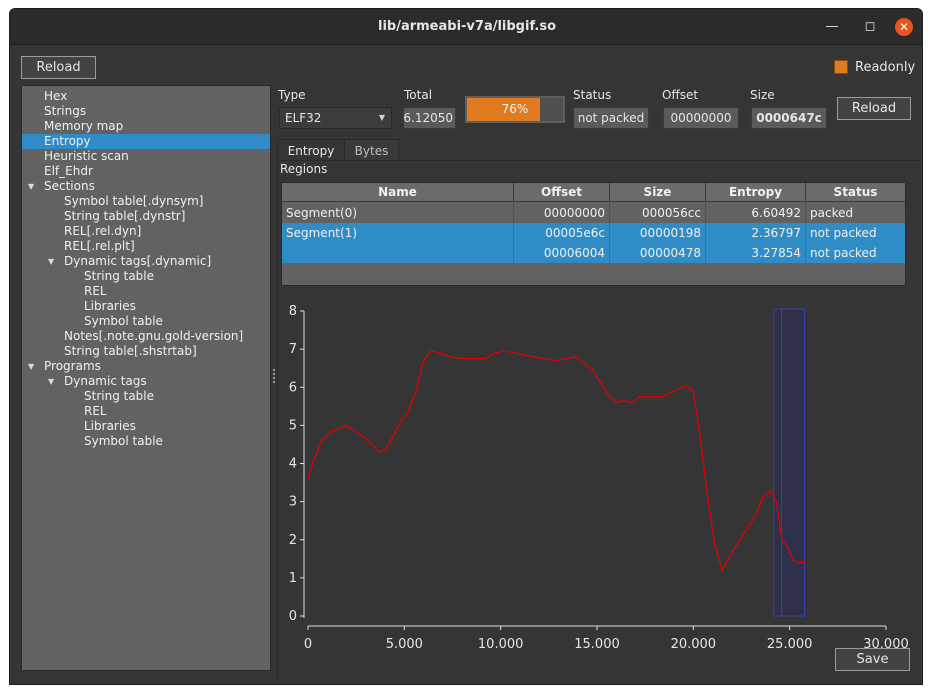 This screenshot has width=932, height=693. What do you see at coordinates (762, 95) in the screenshot?
I see `size-label: Size` at bounding box center [762, 95].